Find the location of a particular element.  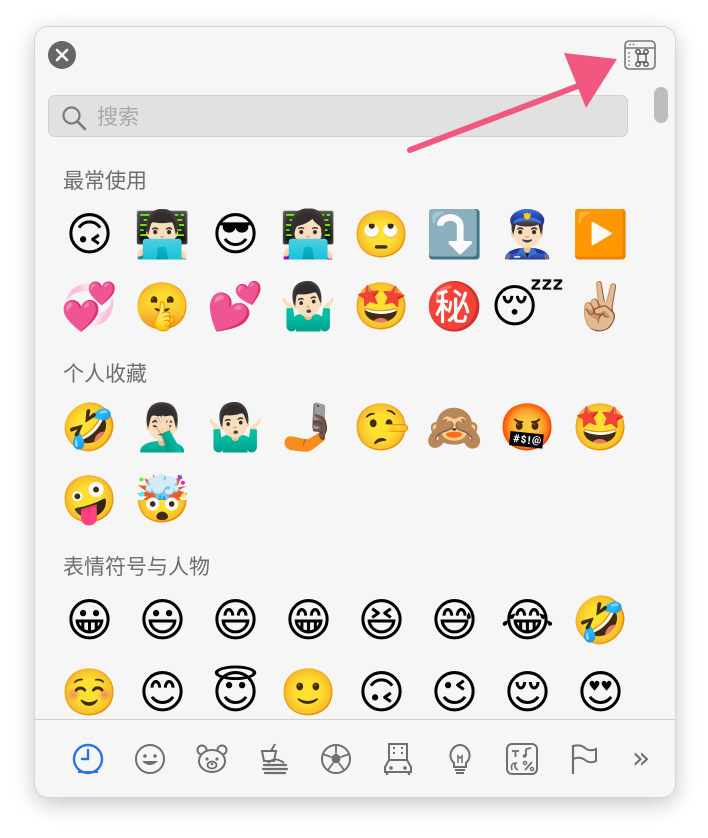

emoji-cell: 😆 is located at coordinates (381, 620).